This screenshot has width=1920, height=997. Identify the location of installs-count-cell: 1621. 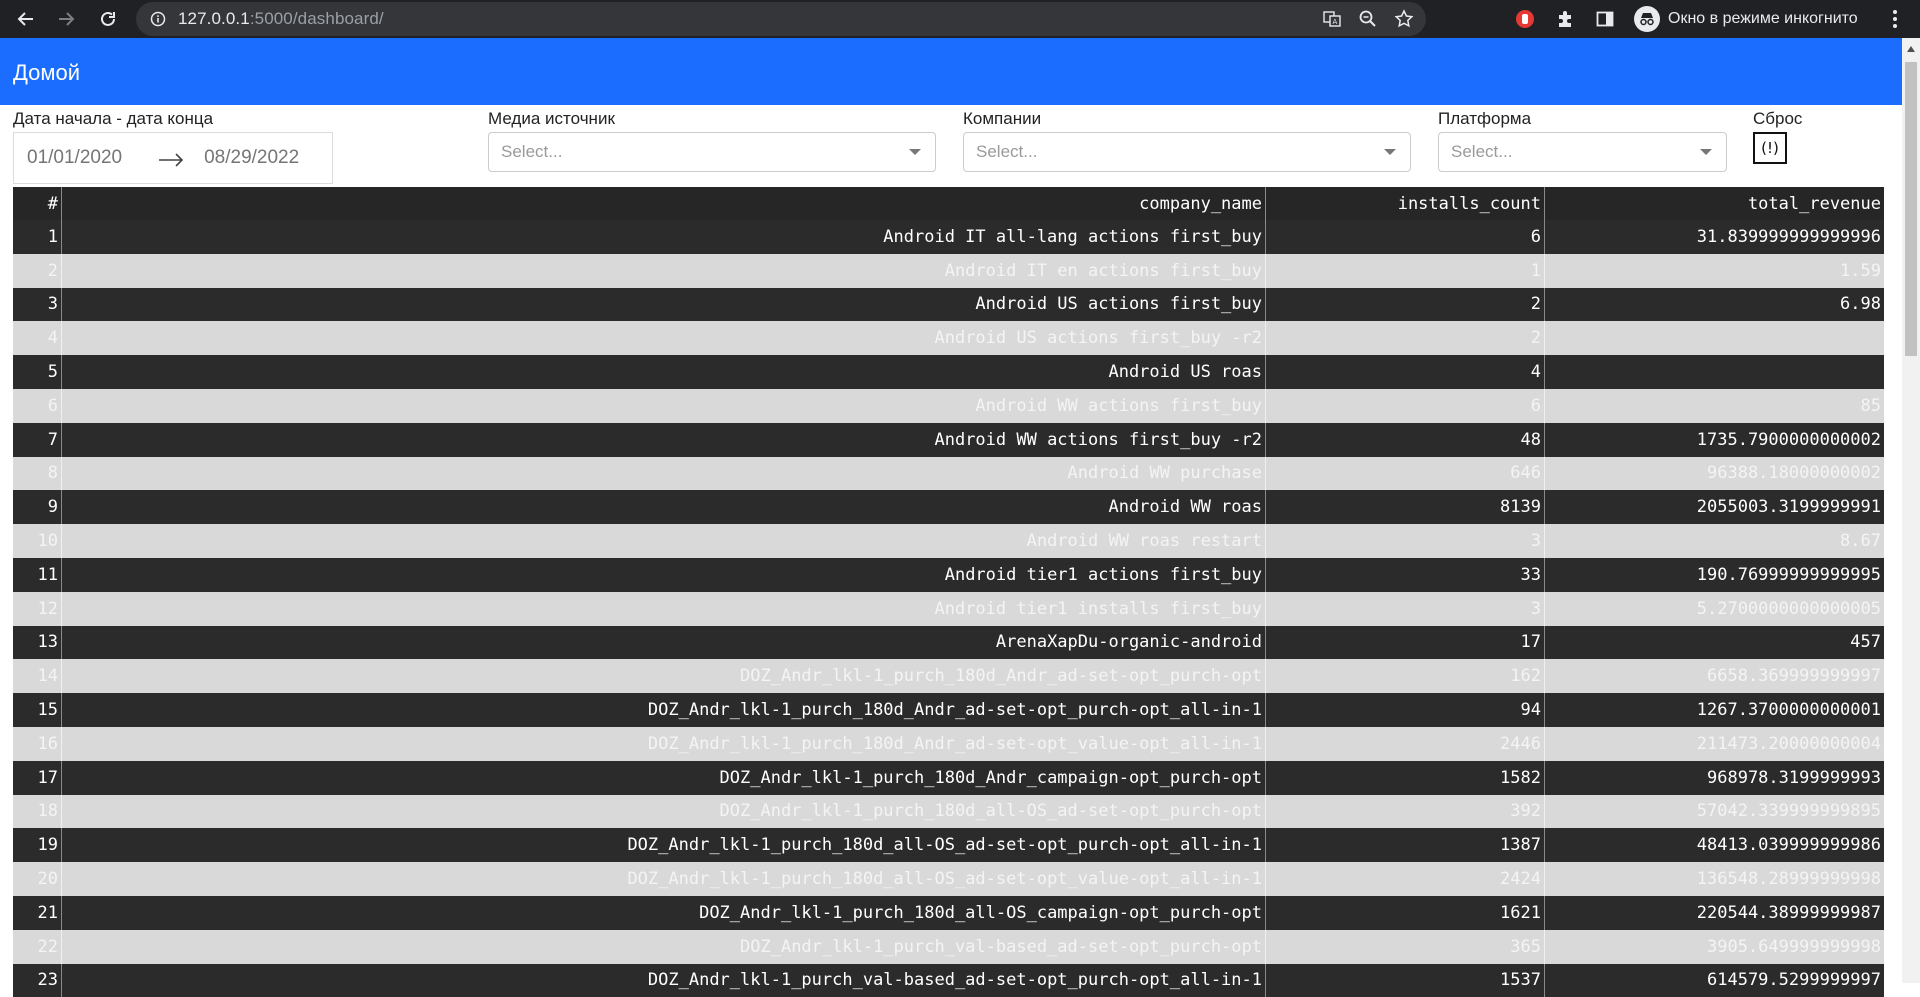
(1405, 912).